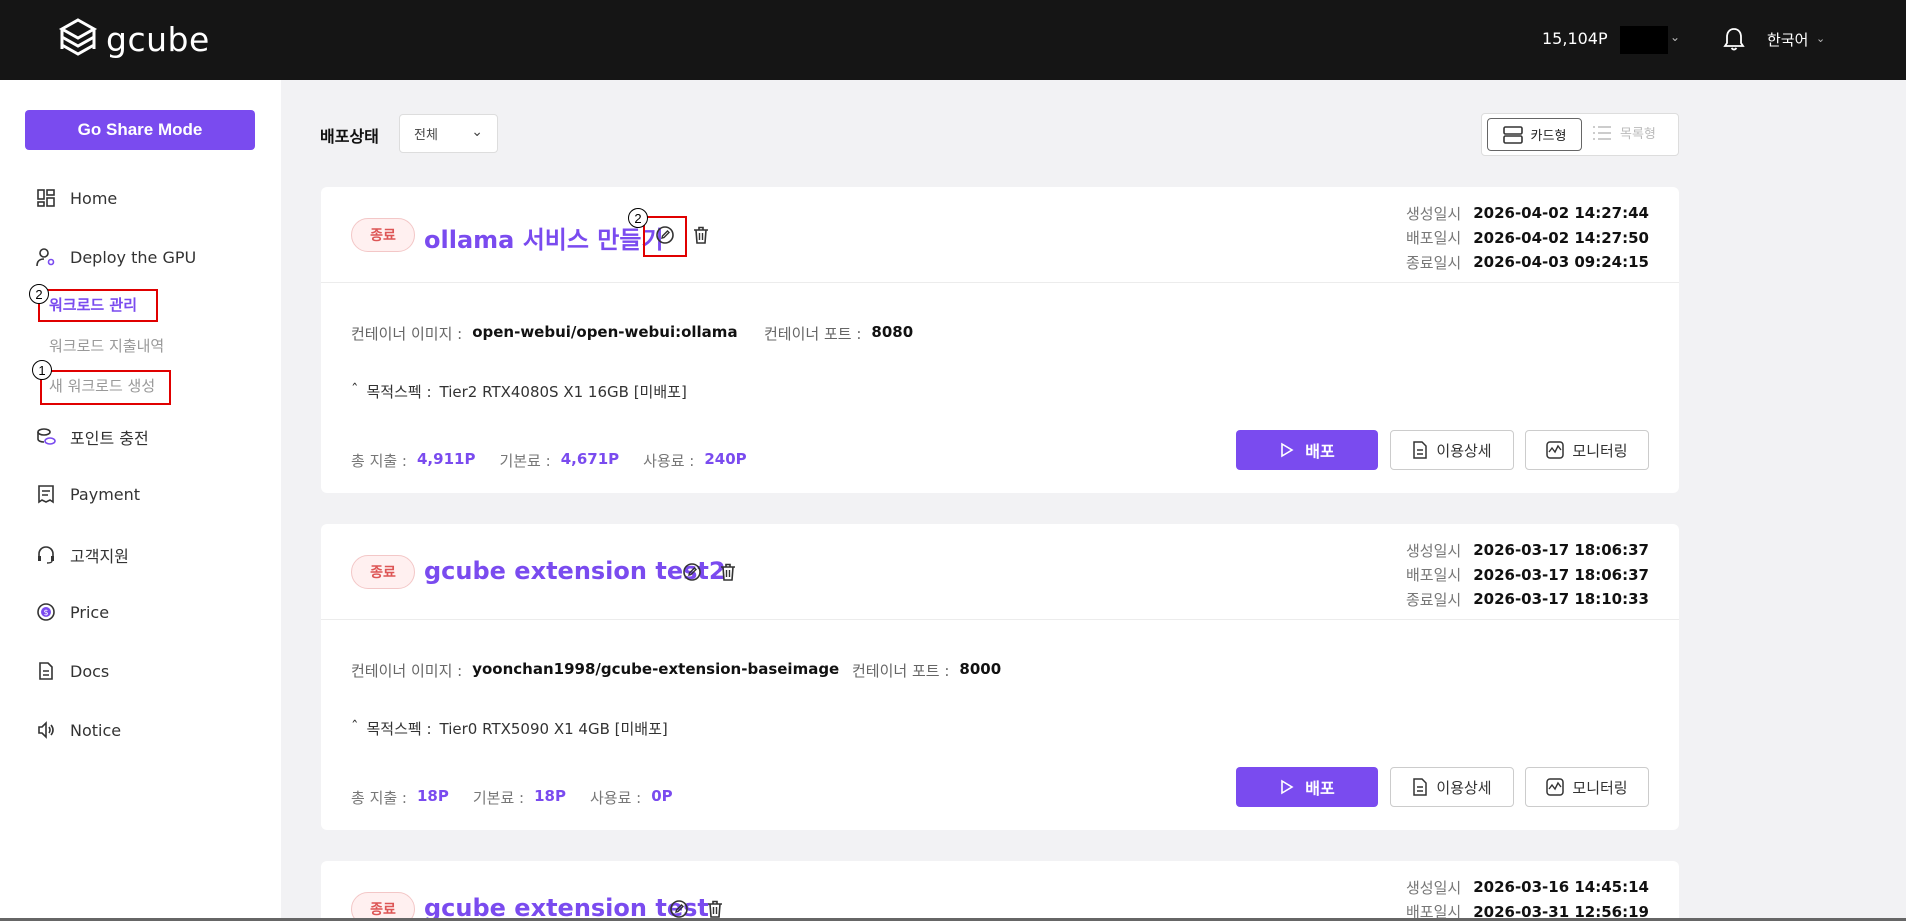 The height and width of the screenshot is (921, 1906). I want to click on target-spec-value: Tier0 RTX5090 X1 4GB [미배포], so click(553, 729).